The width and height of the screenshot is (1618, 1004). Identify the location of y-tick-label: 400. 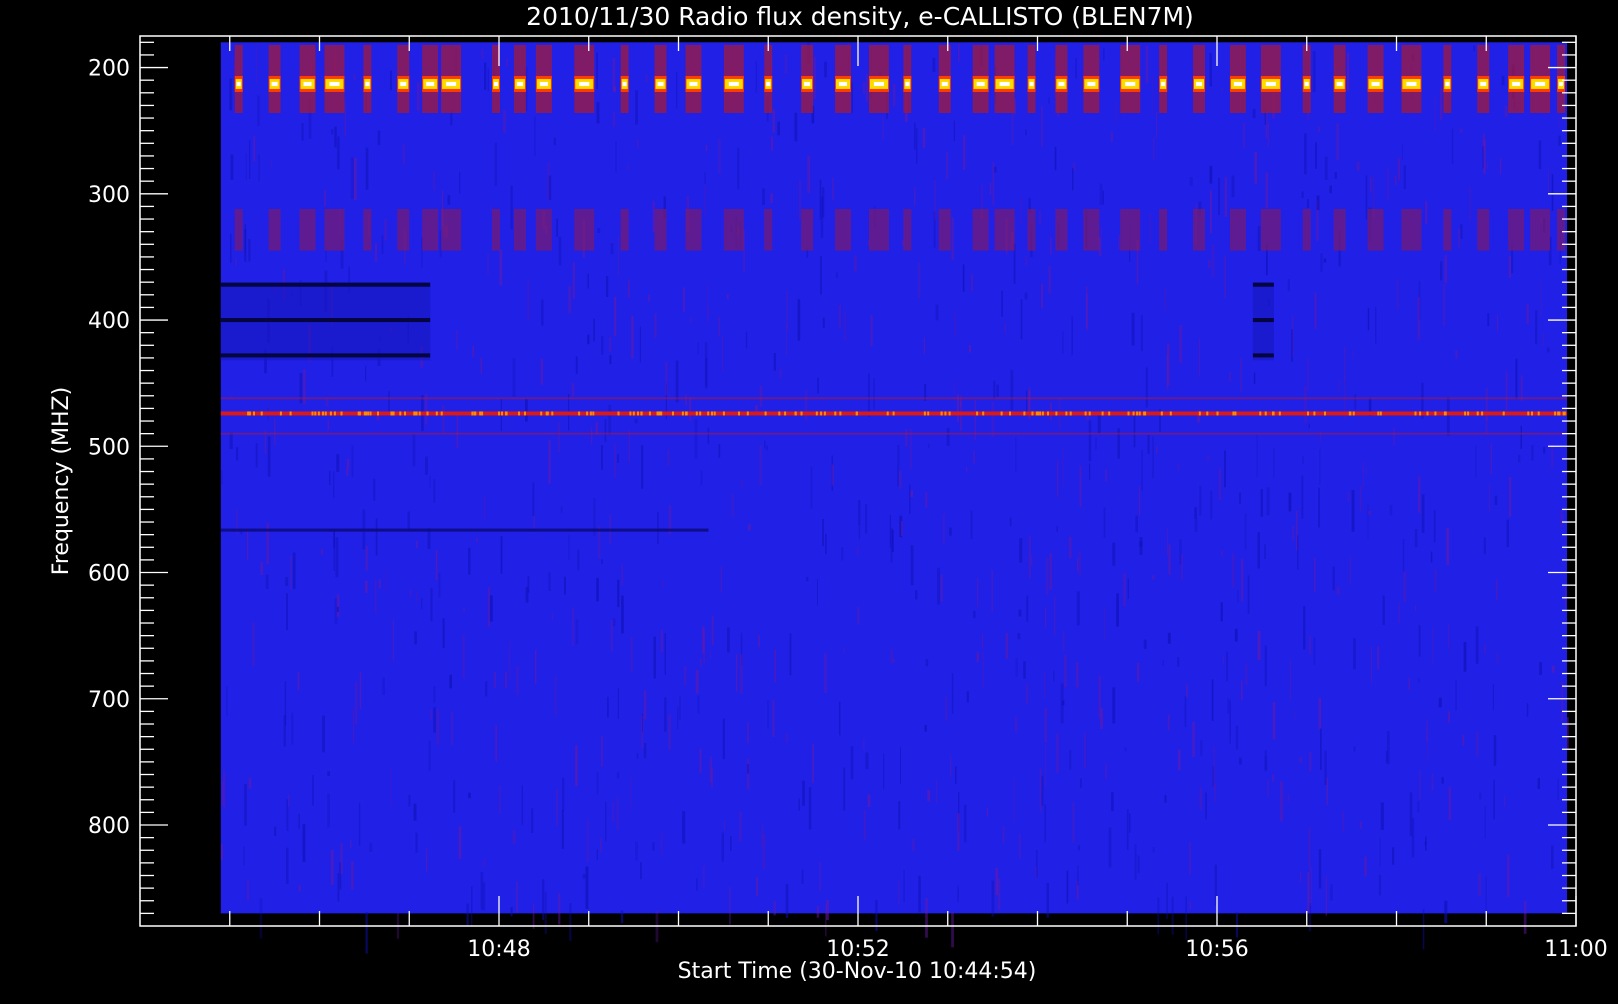
(109, 321).